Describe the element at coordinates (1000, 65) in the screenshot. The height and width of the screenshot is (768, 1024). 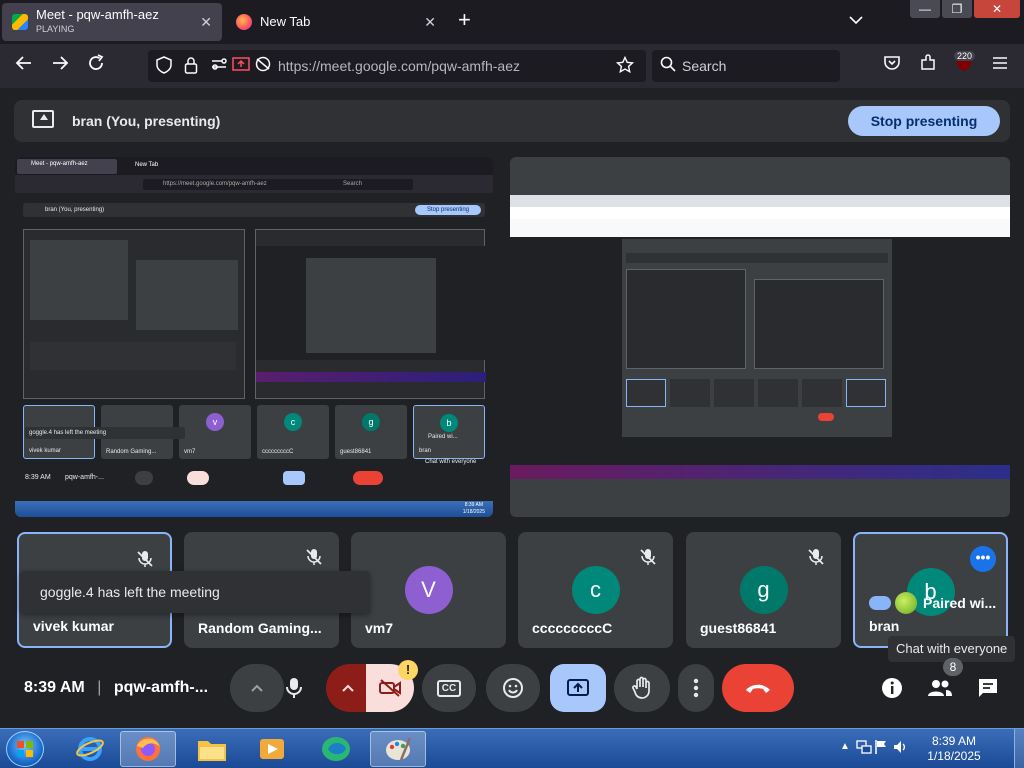
I see `hamburger-menu-icon` at that location.